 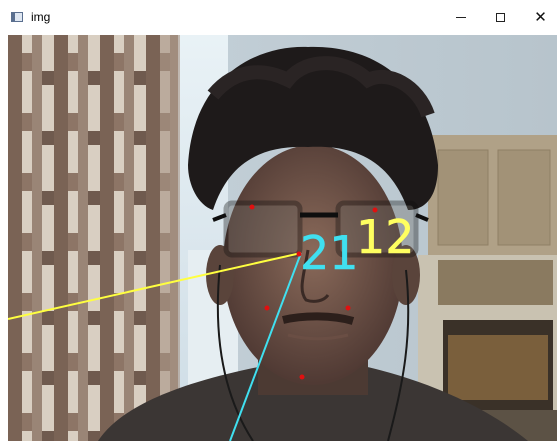 I want to click on minimize-button, so click(x=460, y=17).